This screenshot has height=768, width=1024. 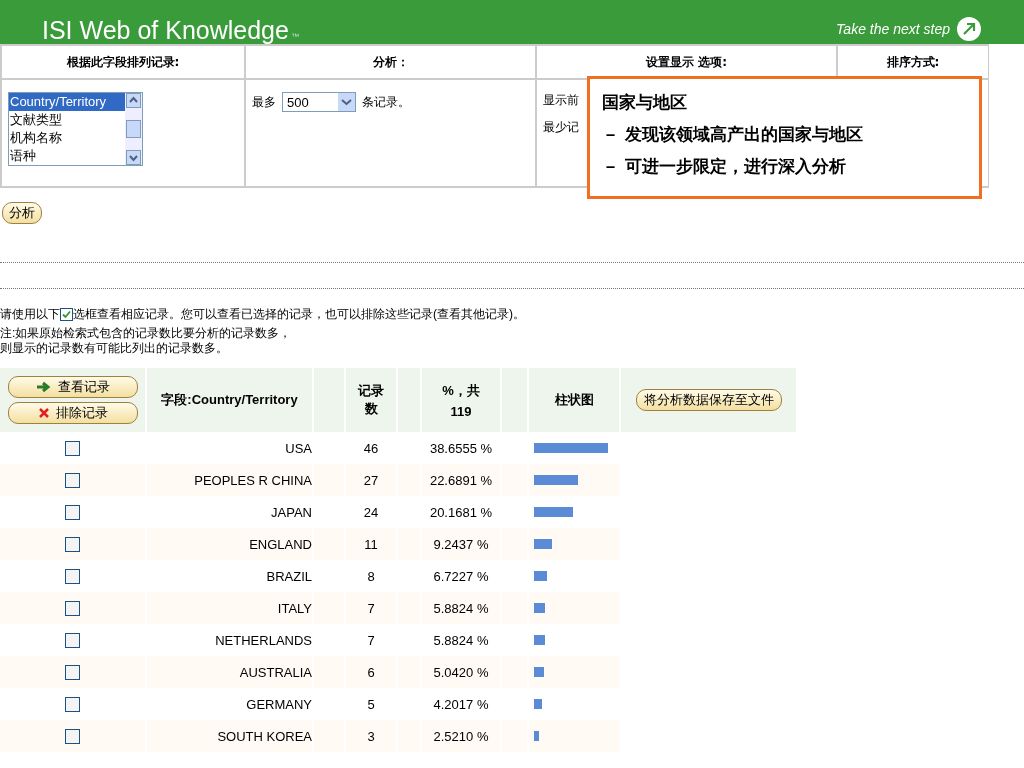 What do you see at coordinates (229, 608) in the screenshot?
I see `country-cell: ITALY` at bounding box center [229, 608].